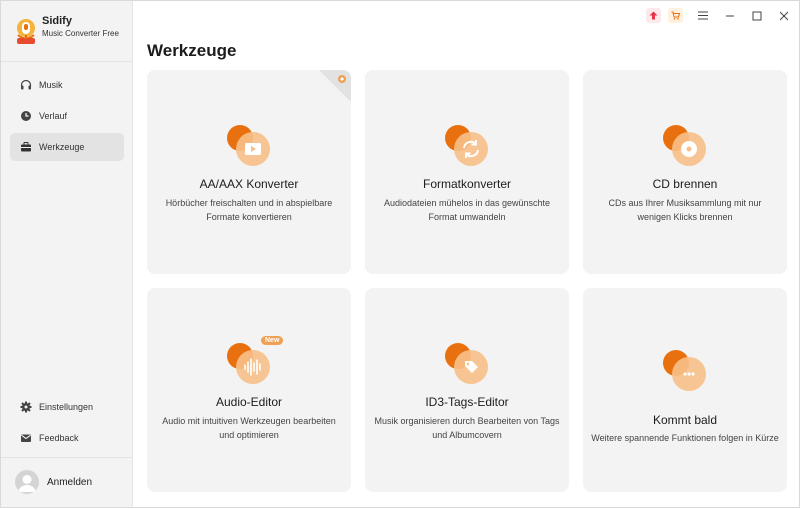 The image size is (800, 508). I want to click on minimize-icon, so click(729, 15).